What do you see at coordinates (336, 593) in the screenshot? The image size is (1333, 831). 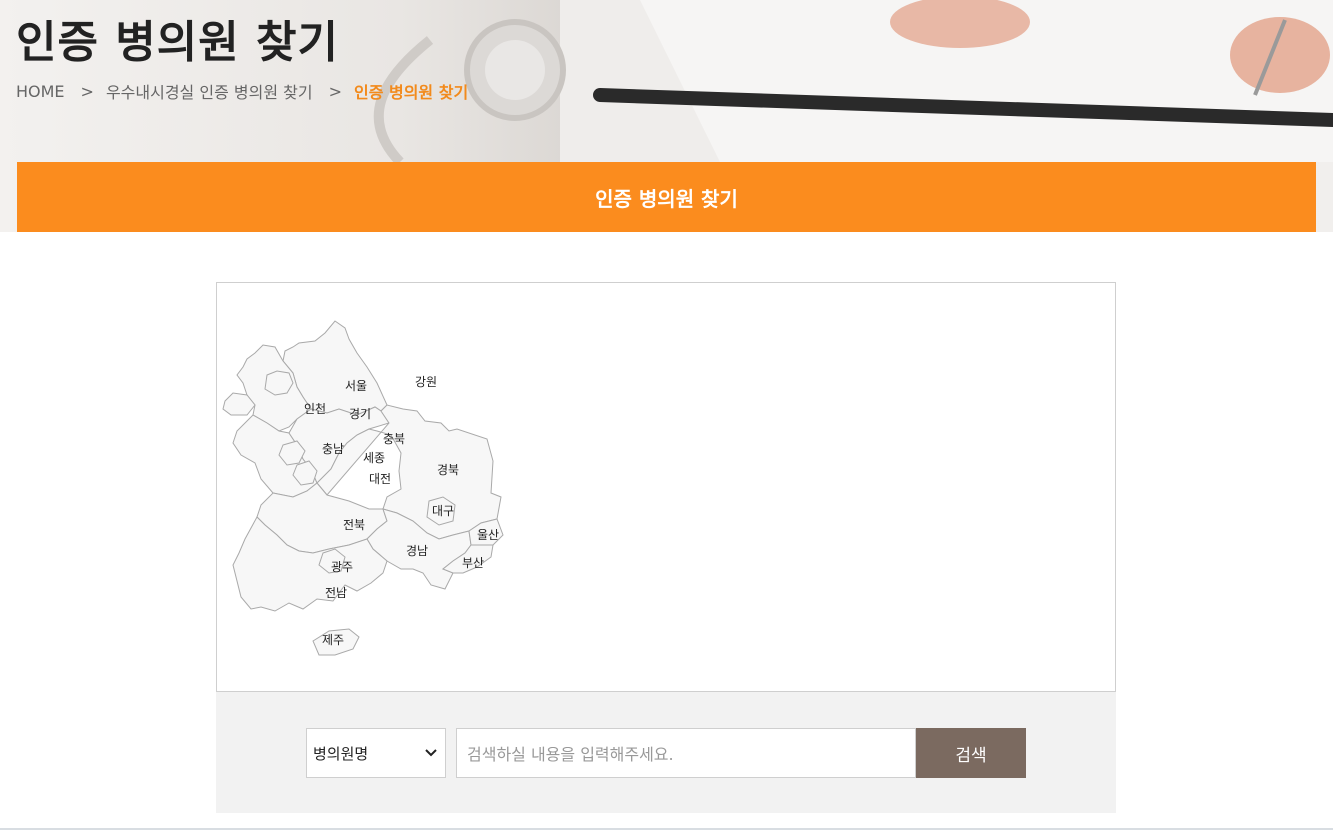 I see `region-label-jeonnam: 전남` at bounding box center [336, 593].